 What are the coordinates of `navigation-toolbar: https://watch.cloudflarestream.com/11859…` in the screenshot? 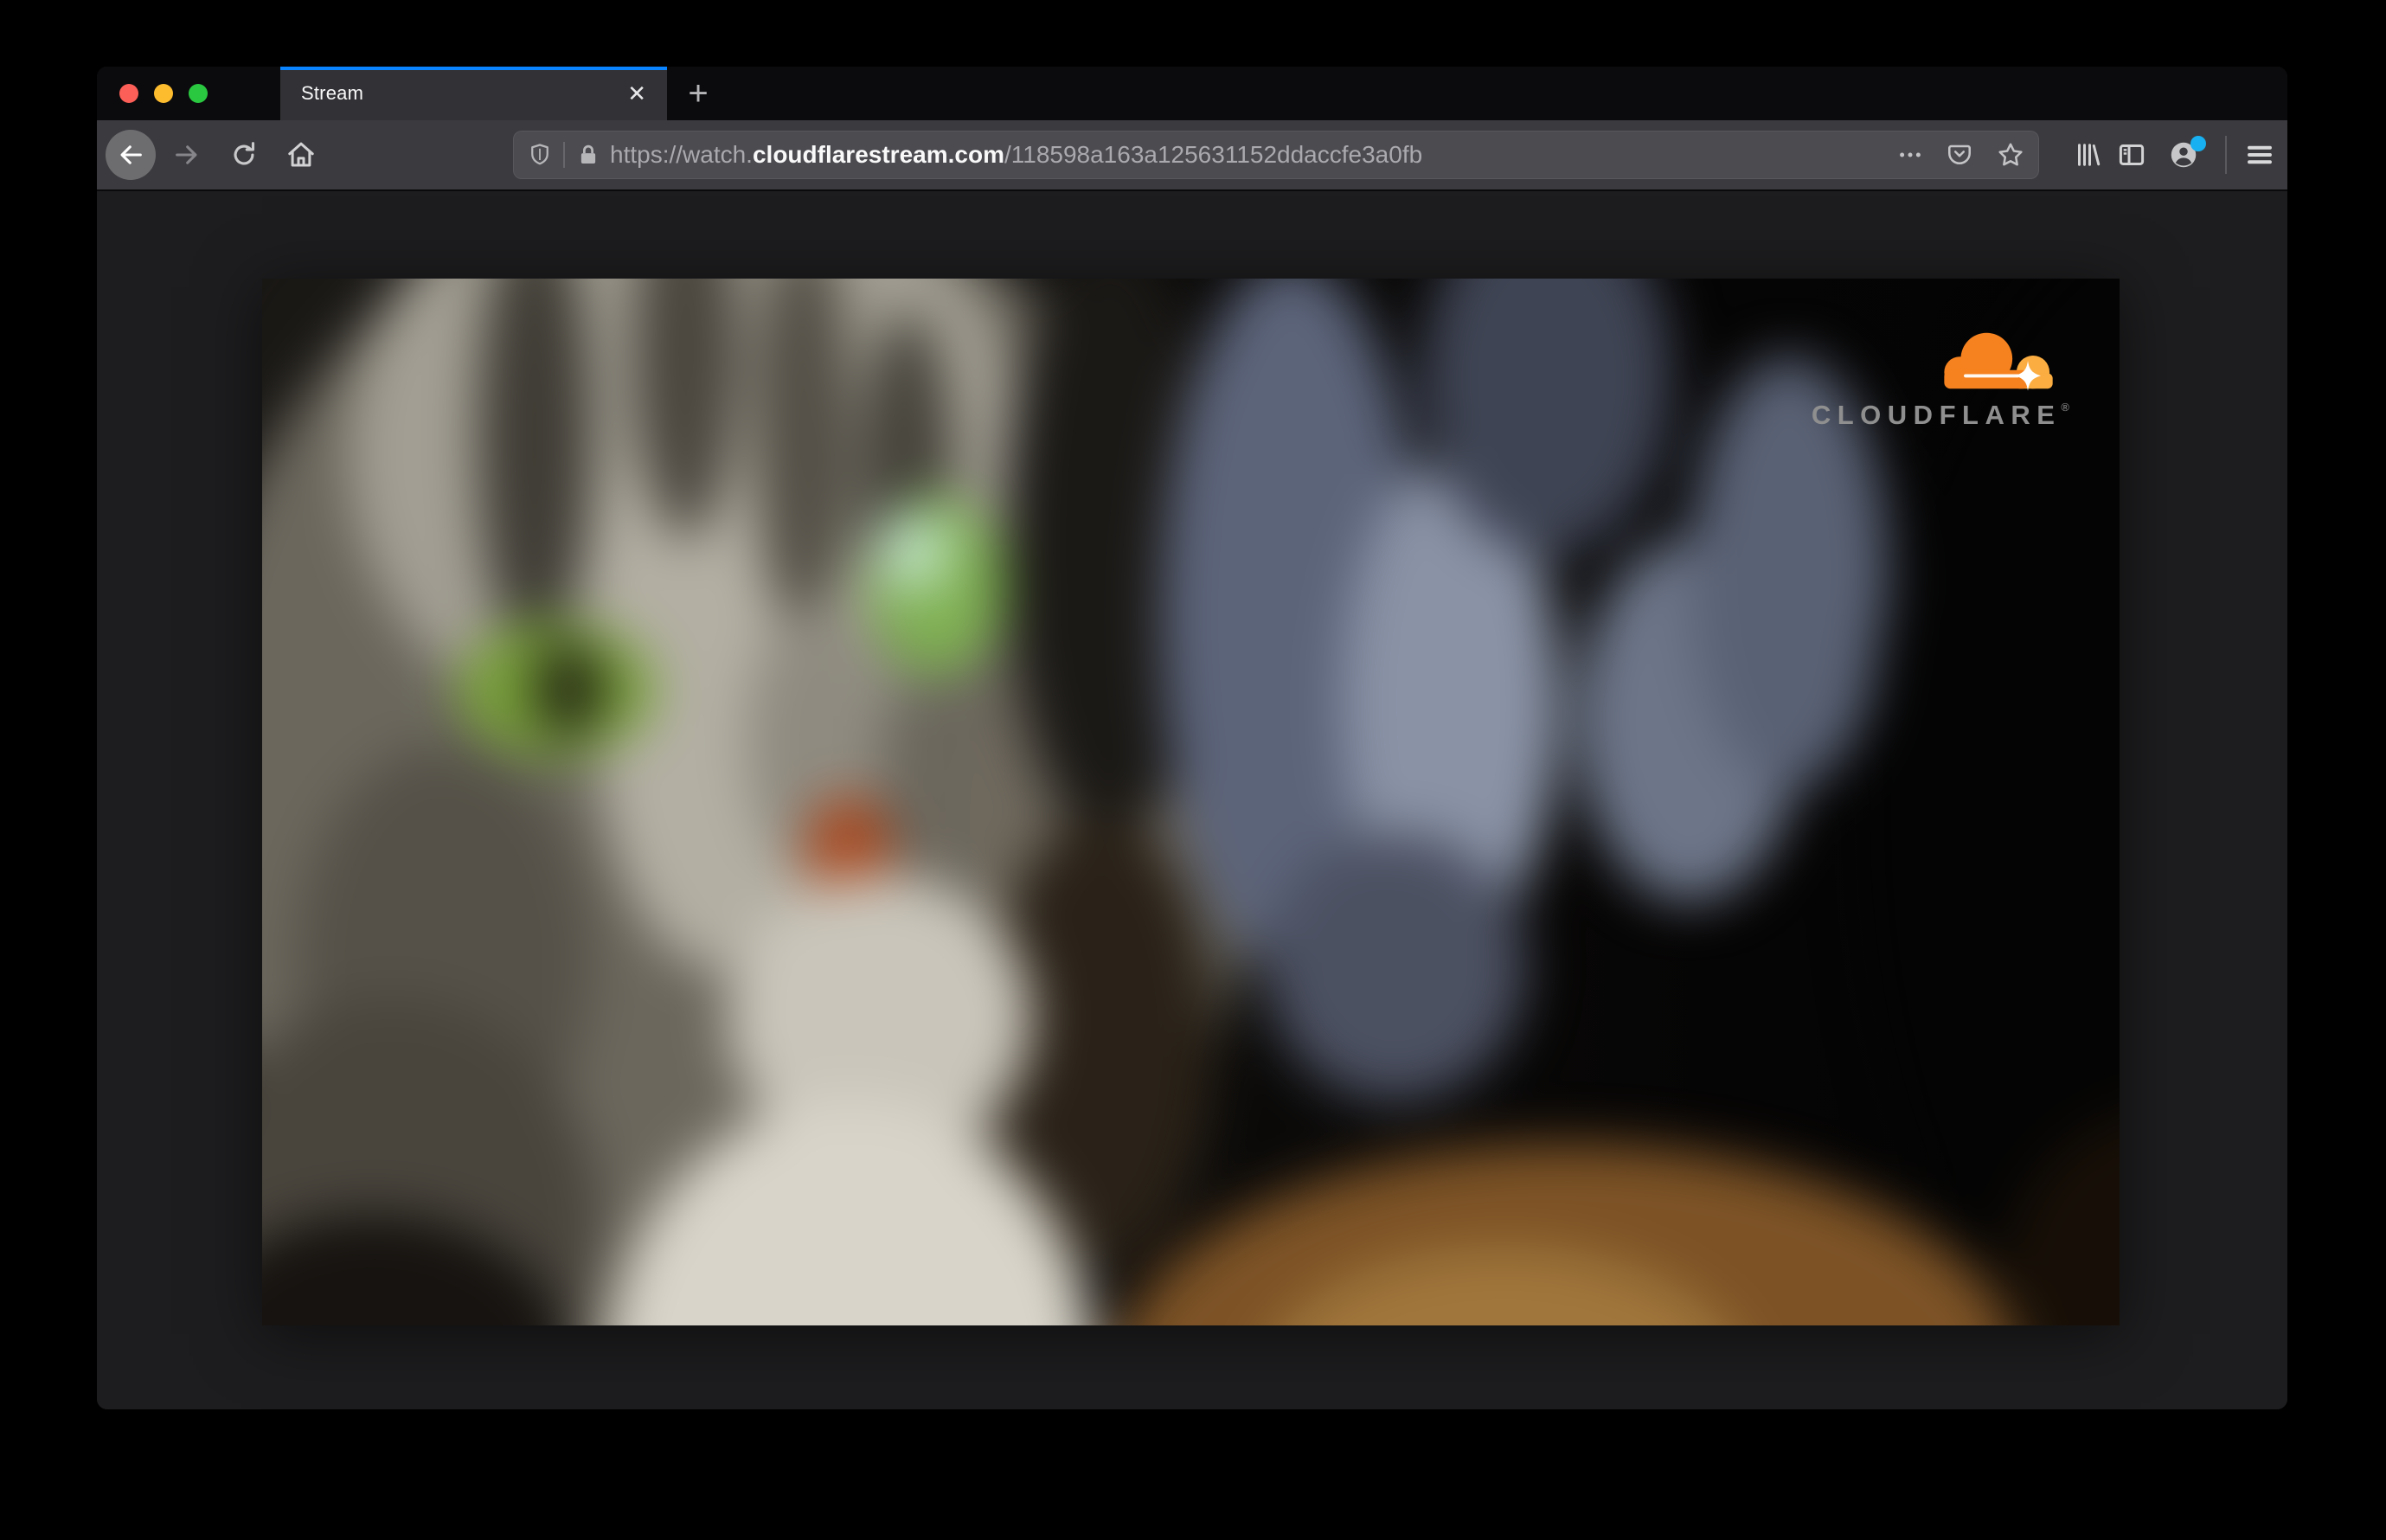 It's located at (1192, 155).